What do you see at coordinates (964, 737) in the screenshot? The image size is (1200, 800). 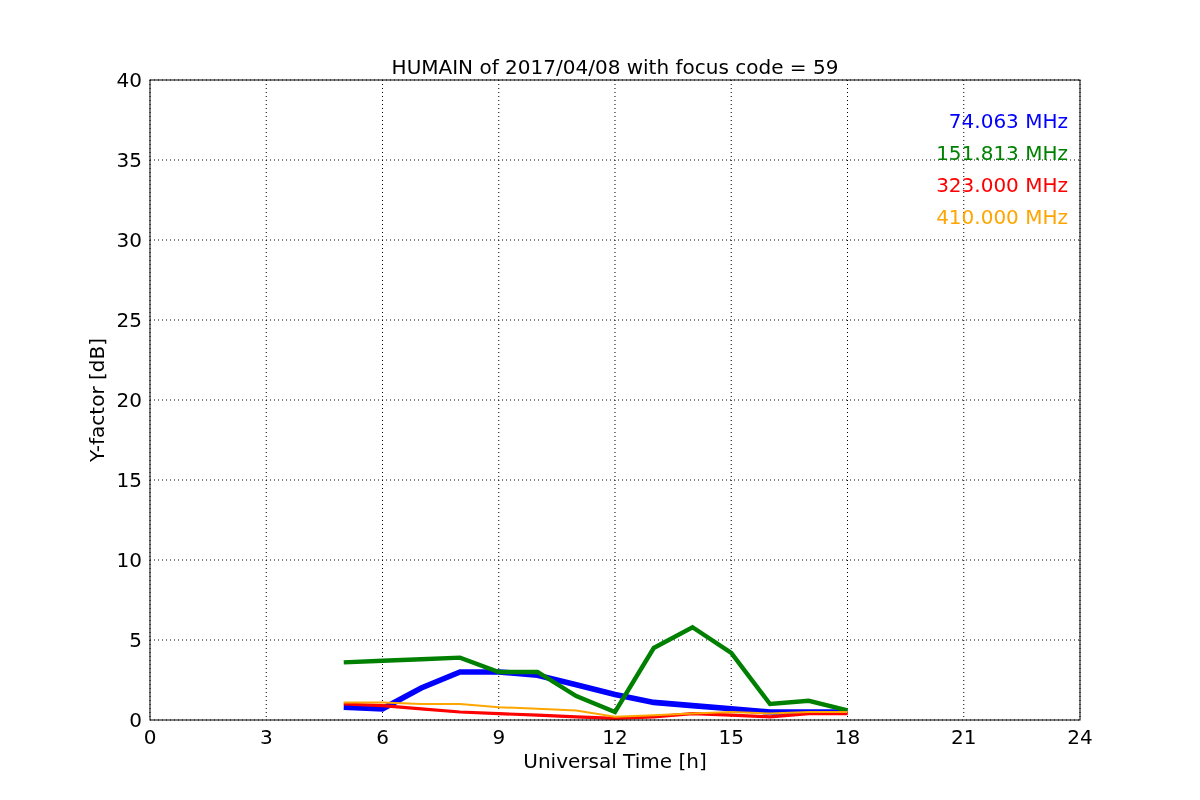 I see `x-tick-label: 21` at bounding box center [964, 737].